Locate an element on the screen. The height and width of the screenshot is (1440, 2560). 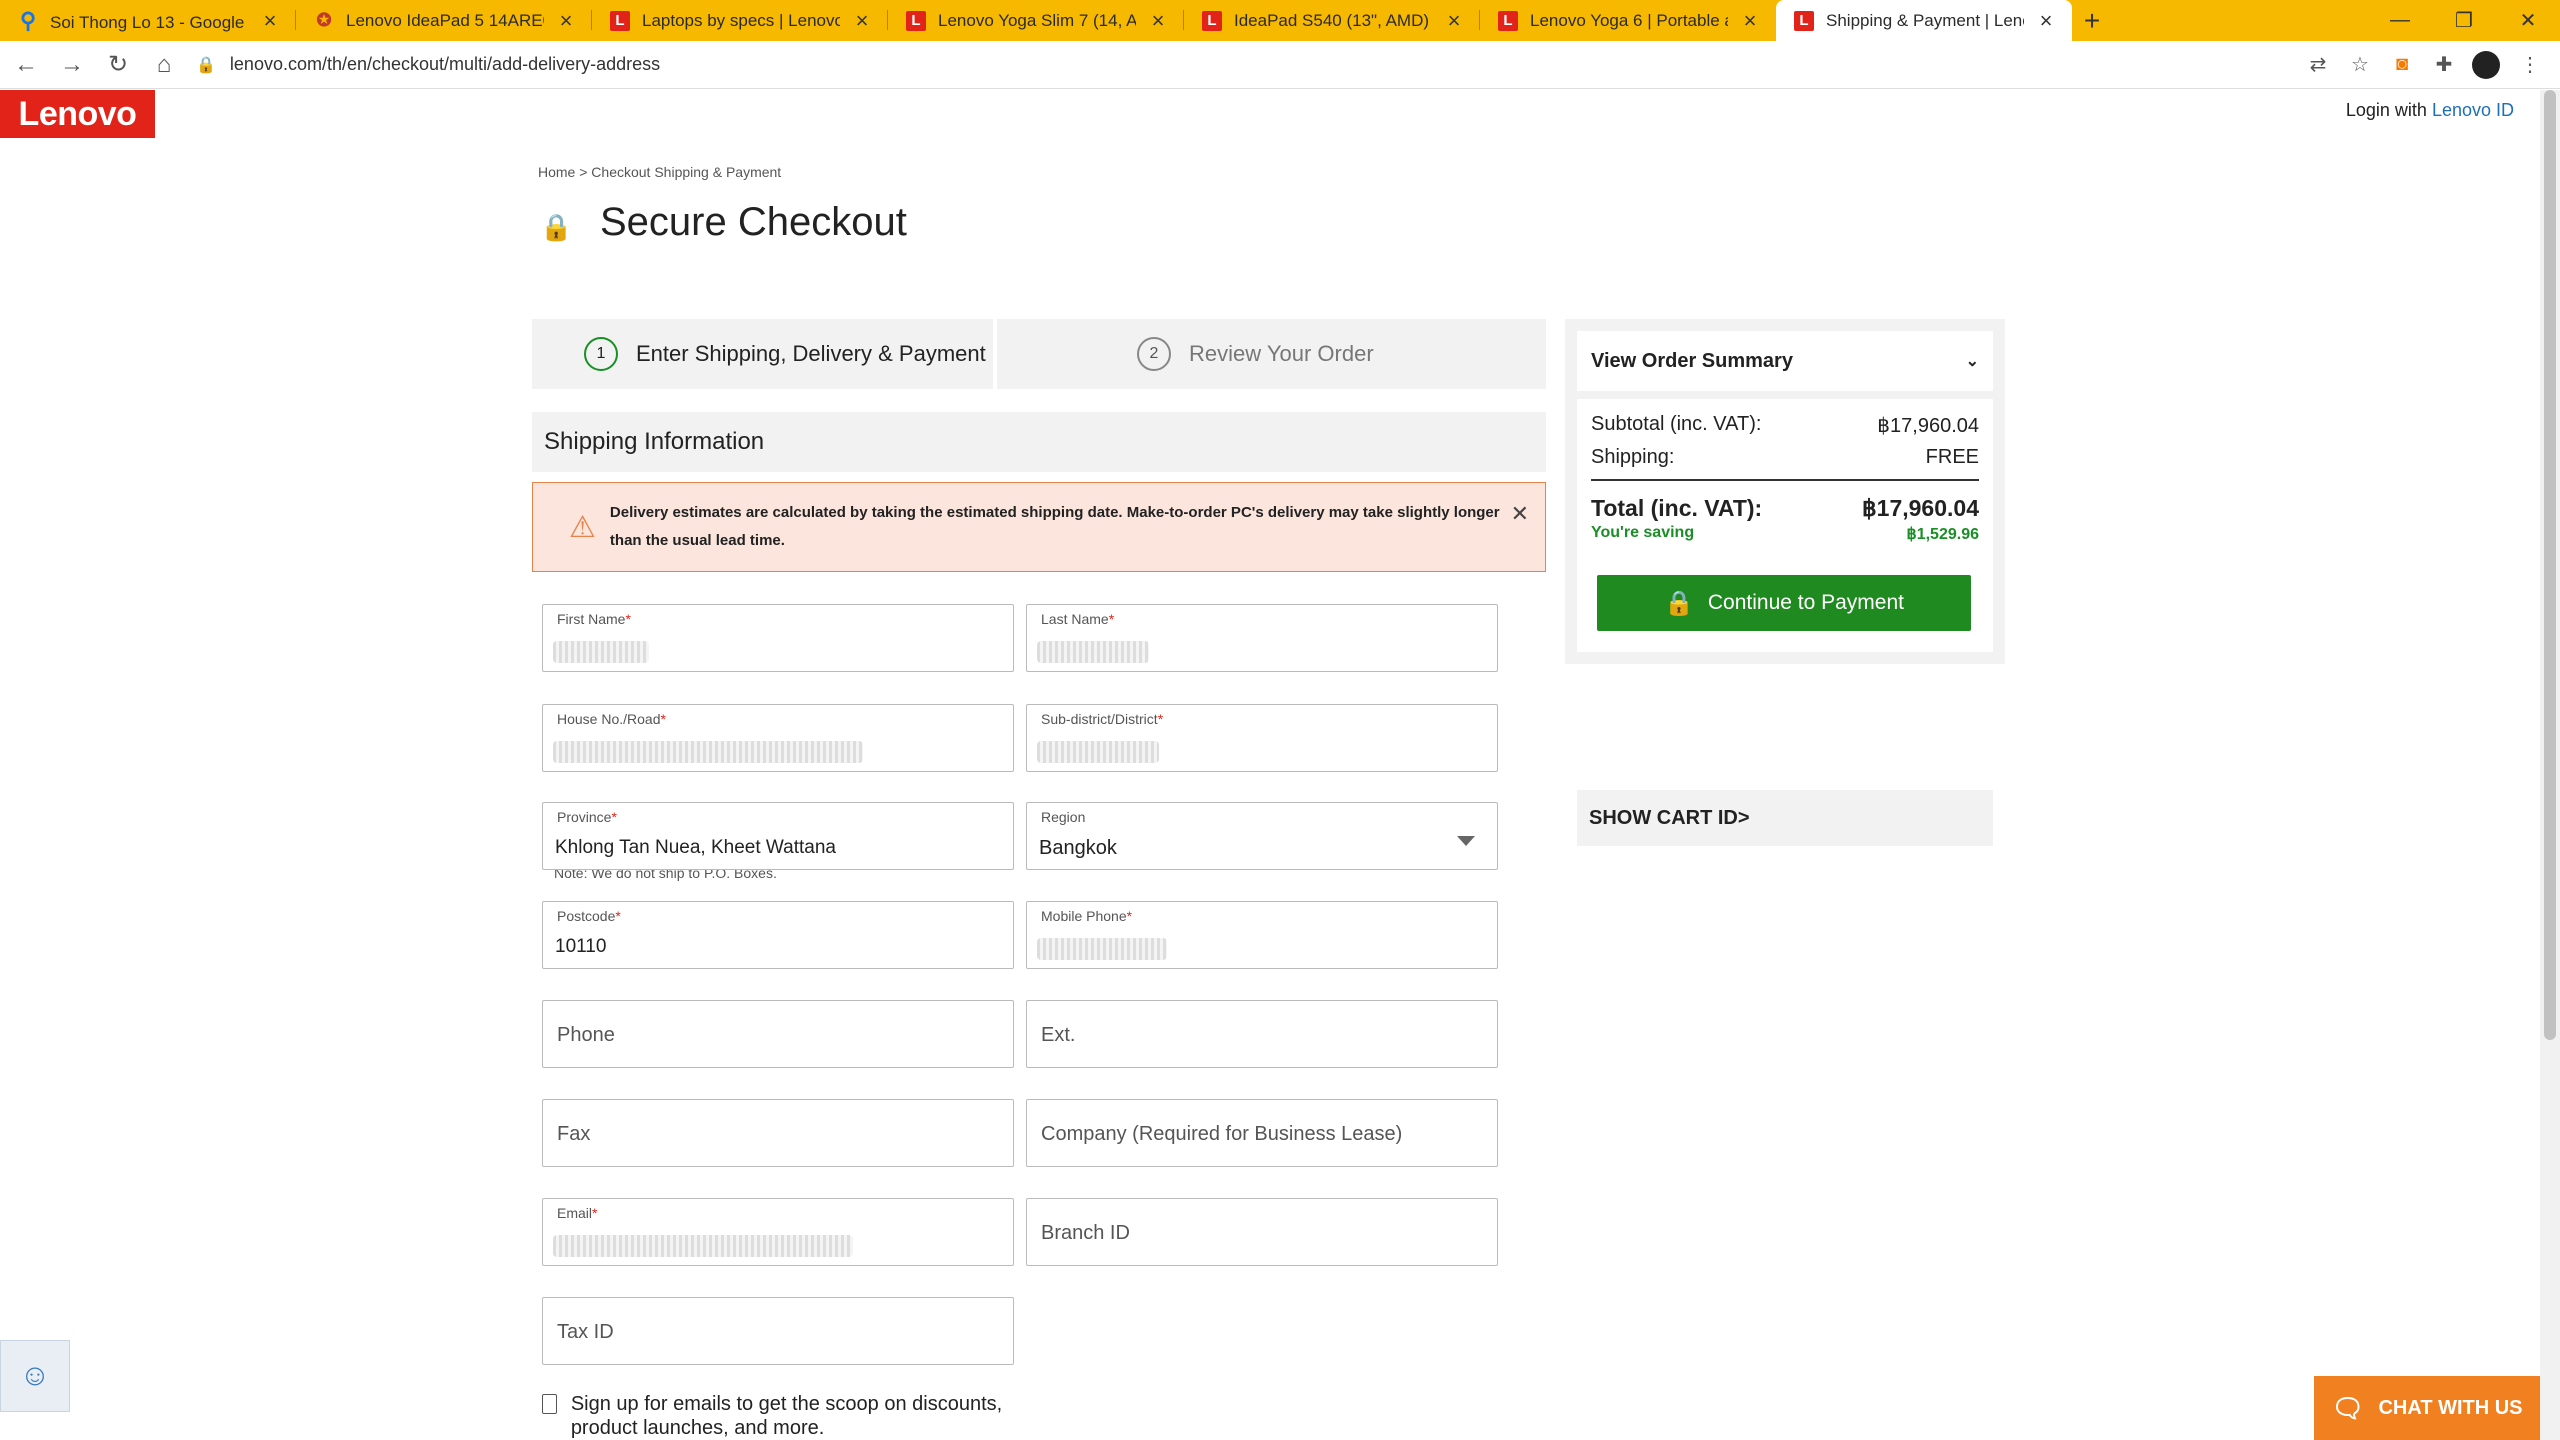
rss-icon: ◙ is located at coordinates (2402, 65).